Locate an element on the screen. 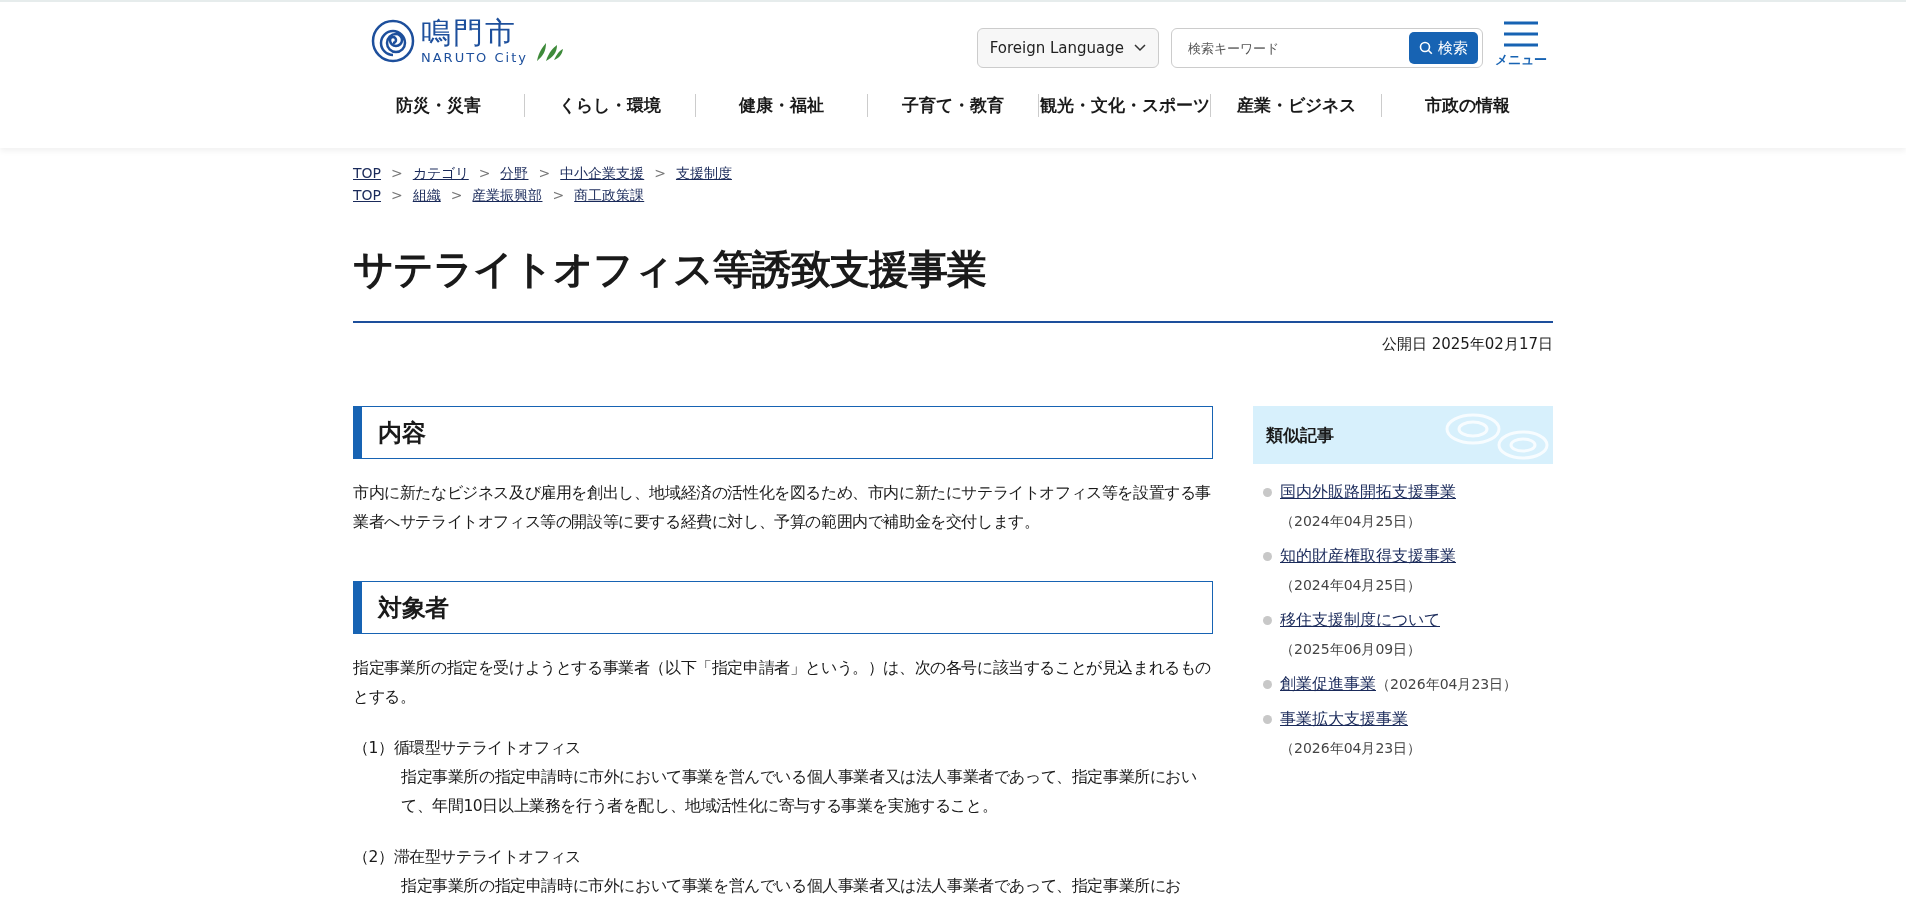 This screenshot has height=908, width=1906. nav-link: 子育て・教育 is located at coordinates (952, 105).